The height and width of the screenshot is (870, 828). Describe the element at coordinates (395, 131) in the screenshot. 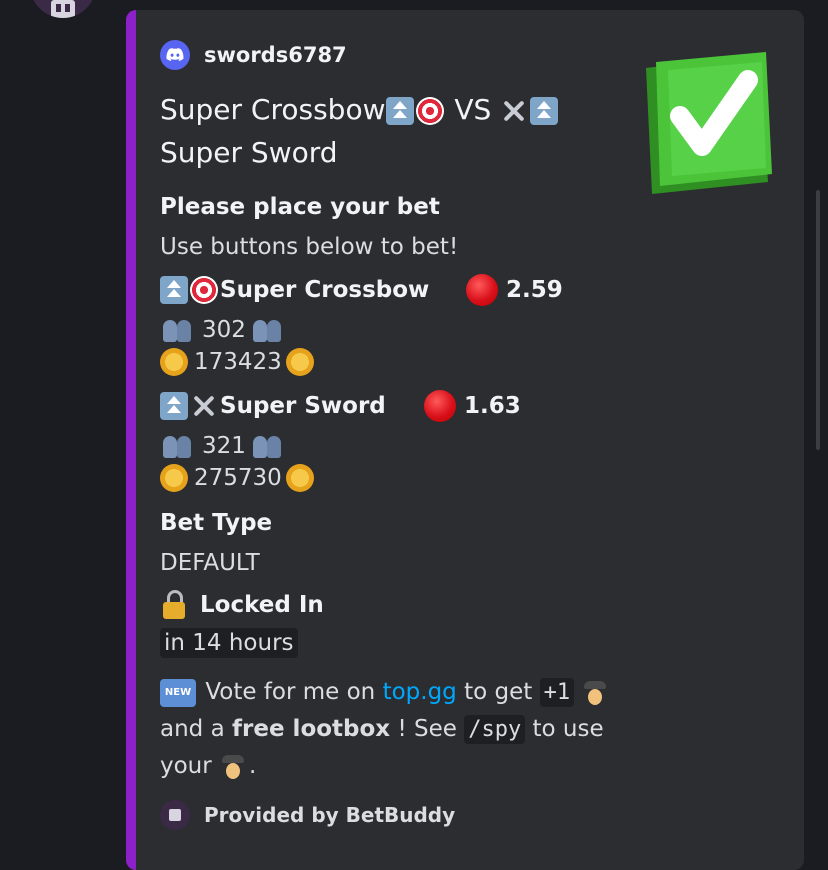

I see `embed-title: Super Crossbow VS Super Sword` at that location.